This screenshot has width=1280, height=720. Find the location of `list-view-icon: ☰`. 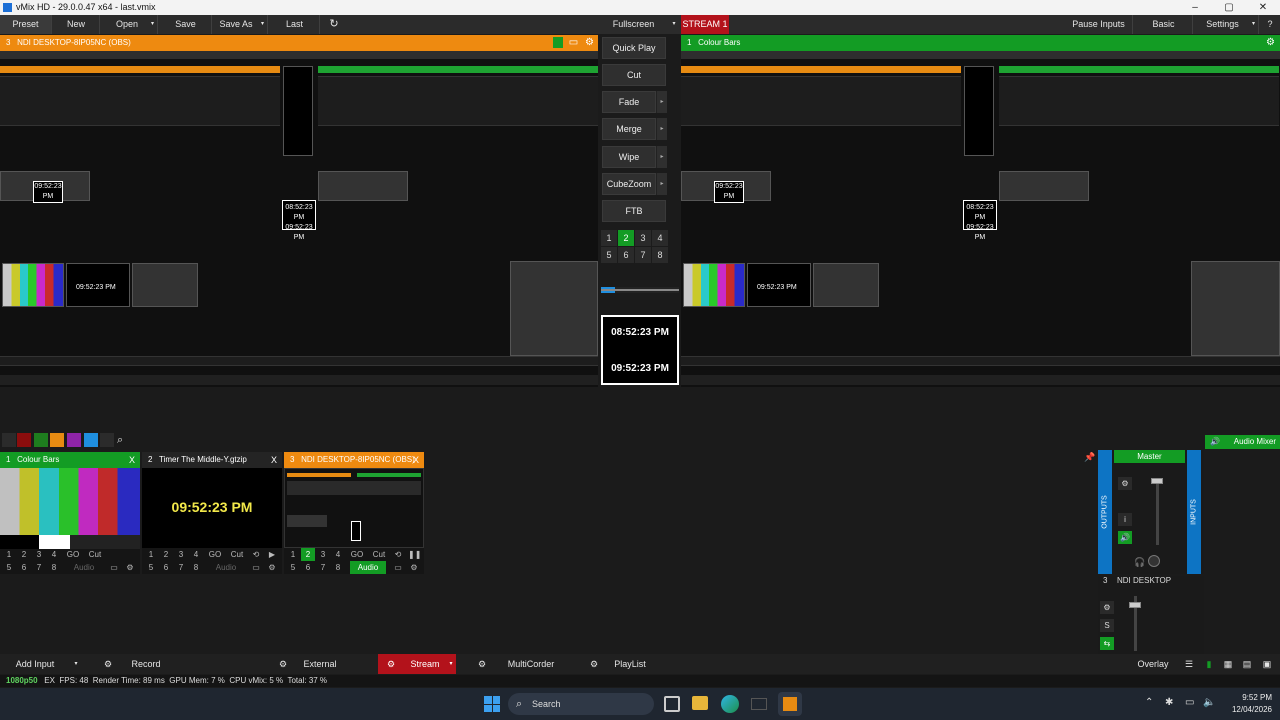

list-view-icon: ☰ is located at coordinates (1189, 664).